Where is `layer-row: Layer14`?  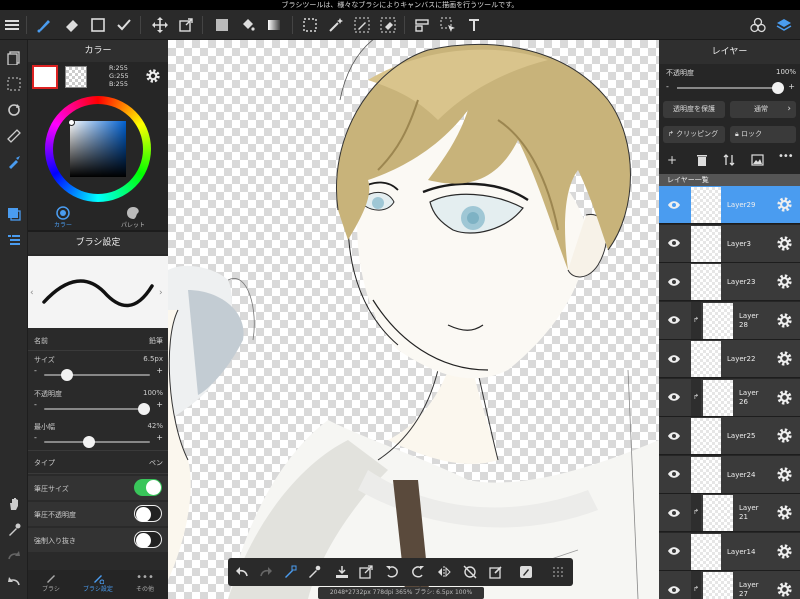 layer-row: Layer14 is located at coordinates (729, 551).